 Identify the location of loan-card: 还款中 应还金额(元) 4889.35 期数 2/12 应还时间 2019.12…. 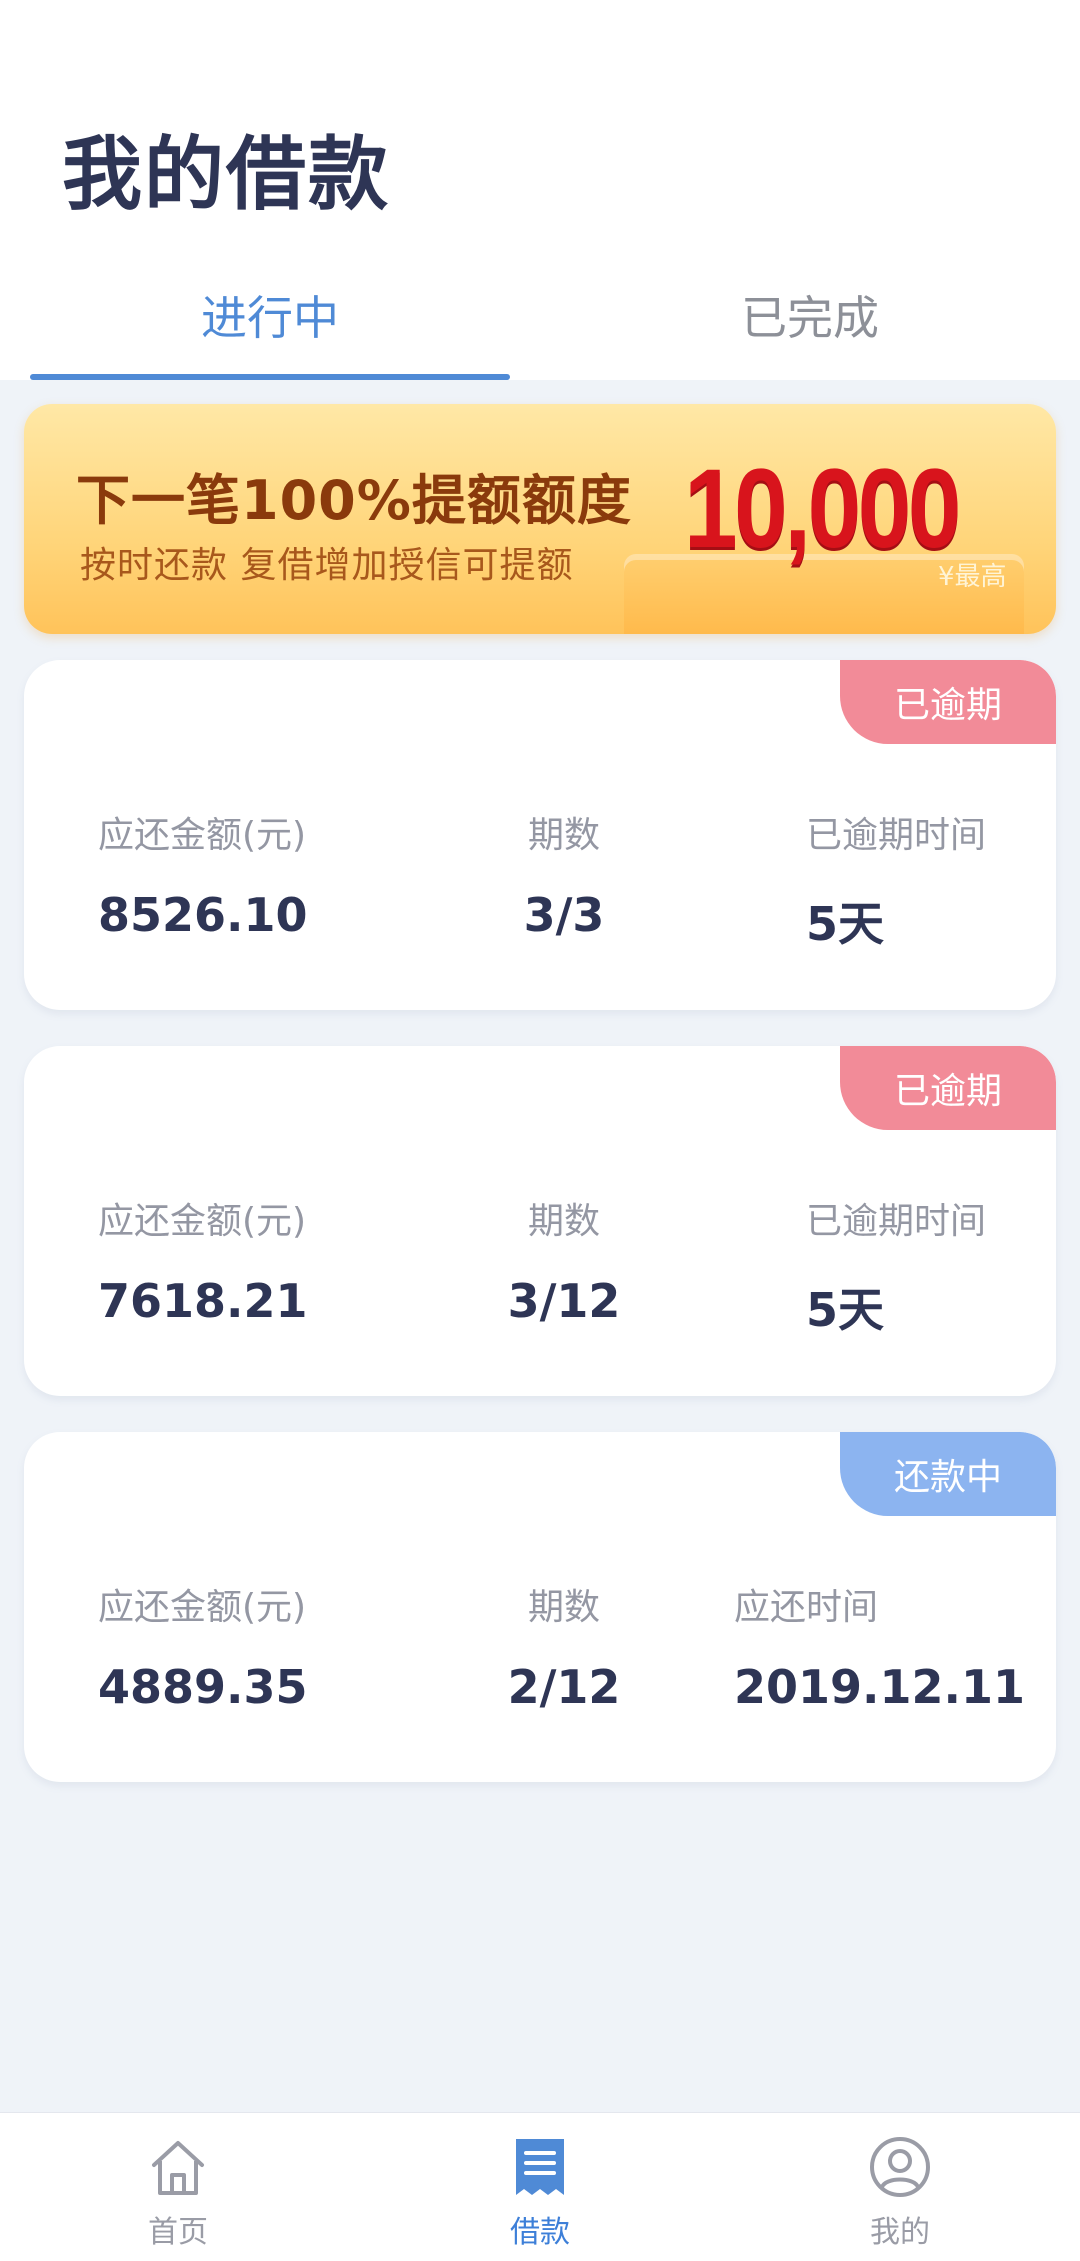
(540, 1607).